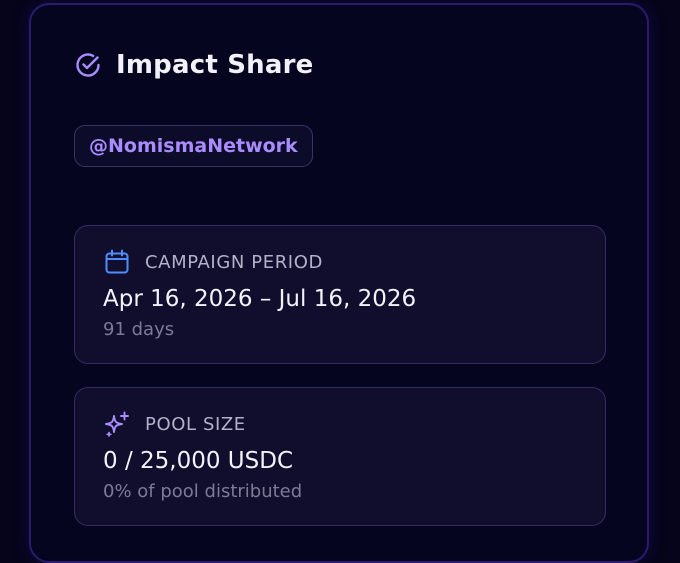 The width and height of the screenshot is (680, 563). I want to click on campaign-period-value: Apr 16, 2026 – Jul 16, 2026, so click(260, 299).